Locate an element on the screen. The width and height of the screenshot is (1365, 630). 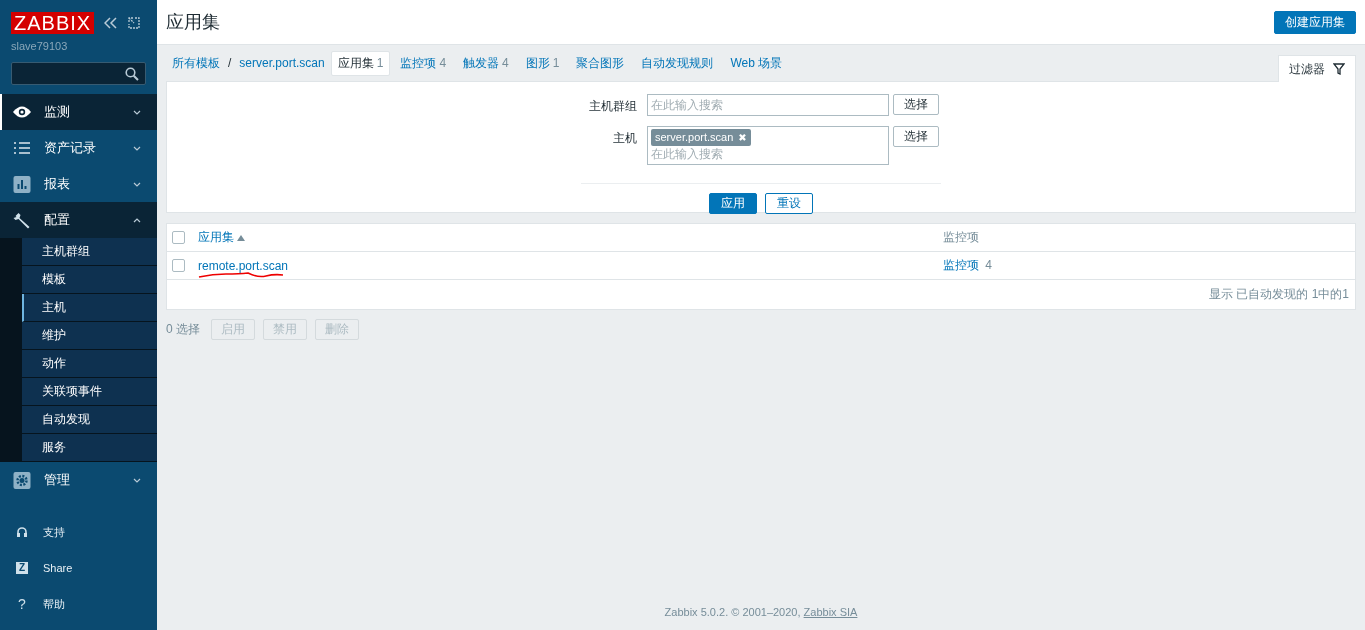
menu-label: 监测 is located at coordinates (57, 112).